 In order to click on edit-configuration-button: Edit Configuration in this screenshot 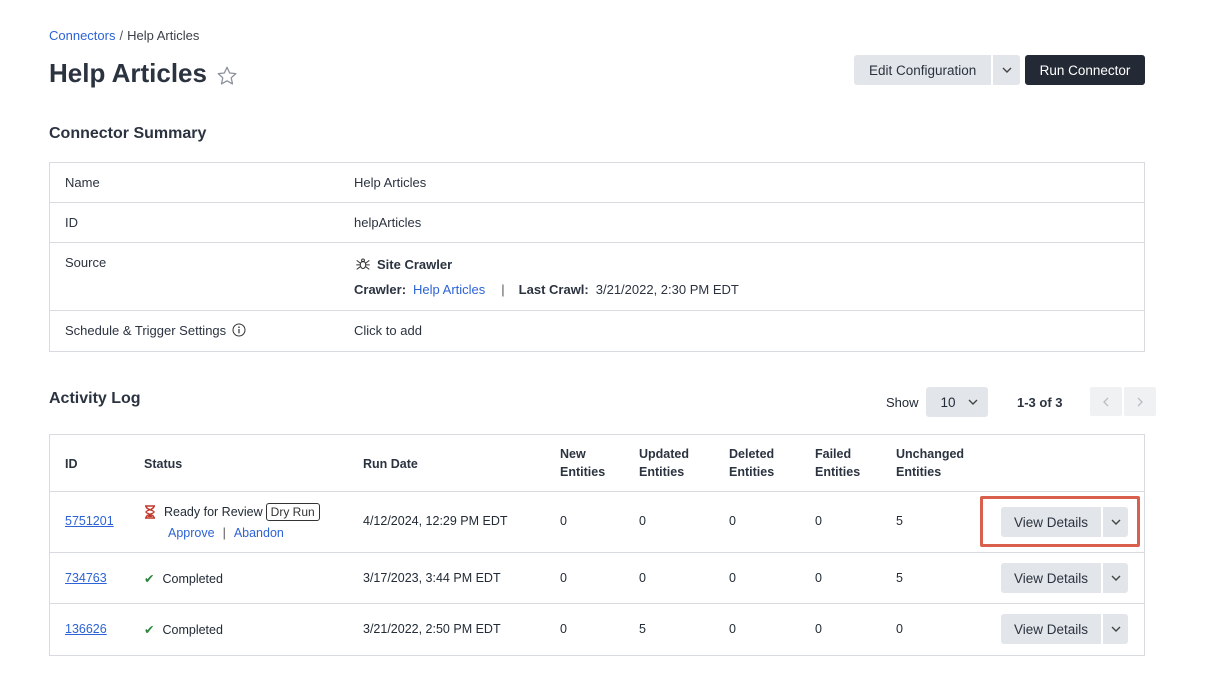, I will do `click(923, 70)`.